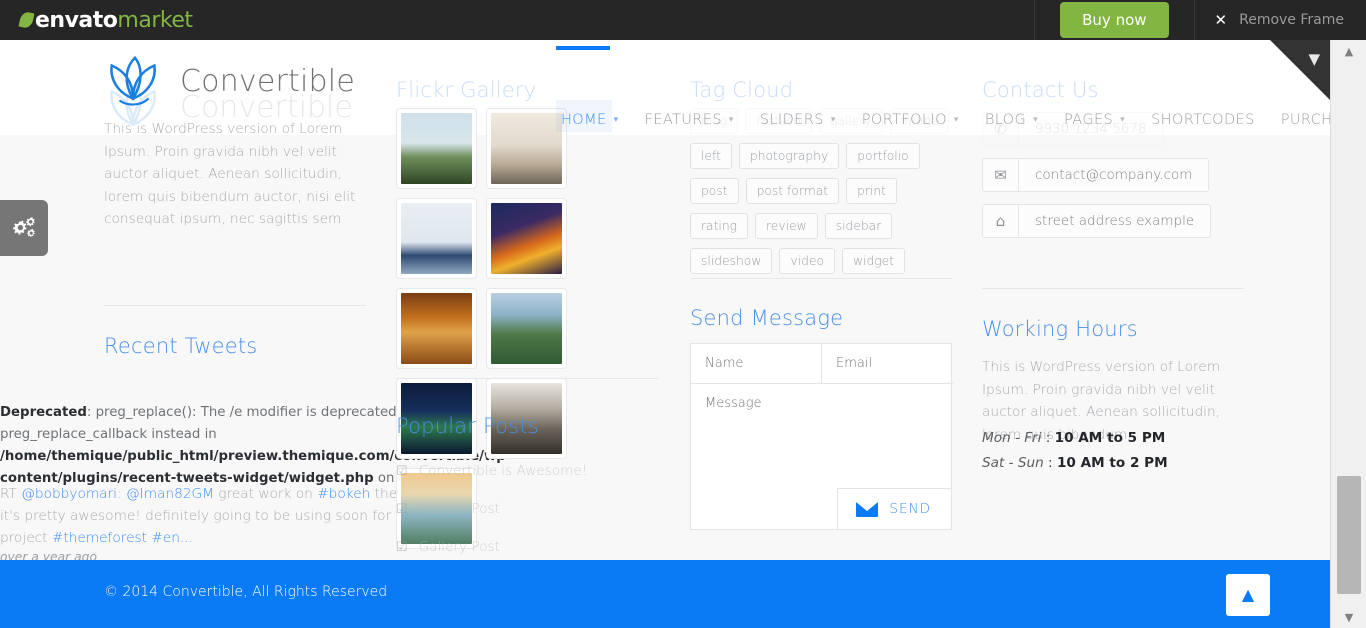 Image resolution: width=1366 pixels, height=628 pixels. I want to click on working-hours-row: Sat - Sun : 10 AM to 2 PM, so click(1113, 463).